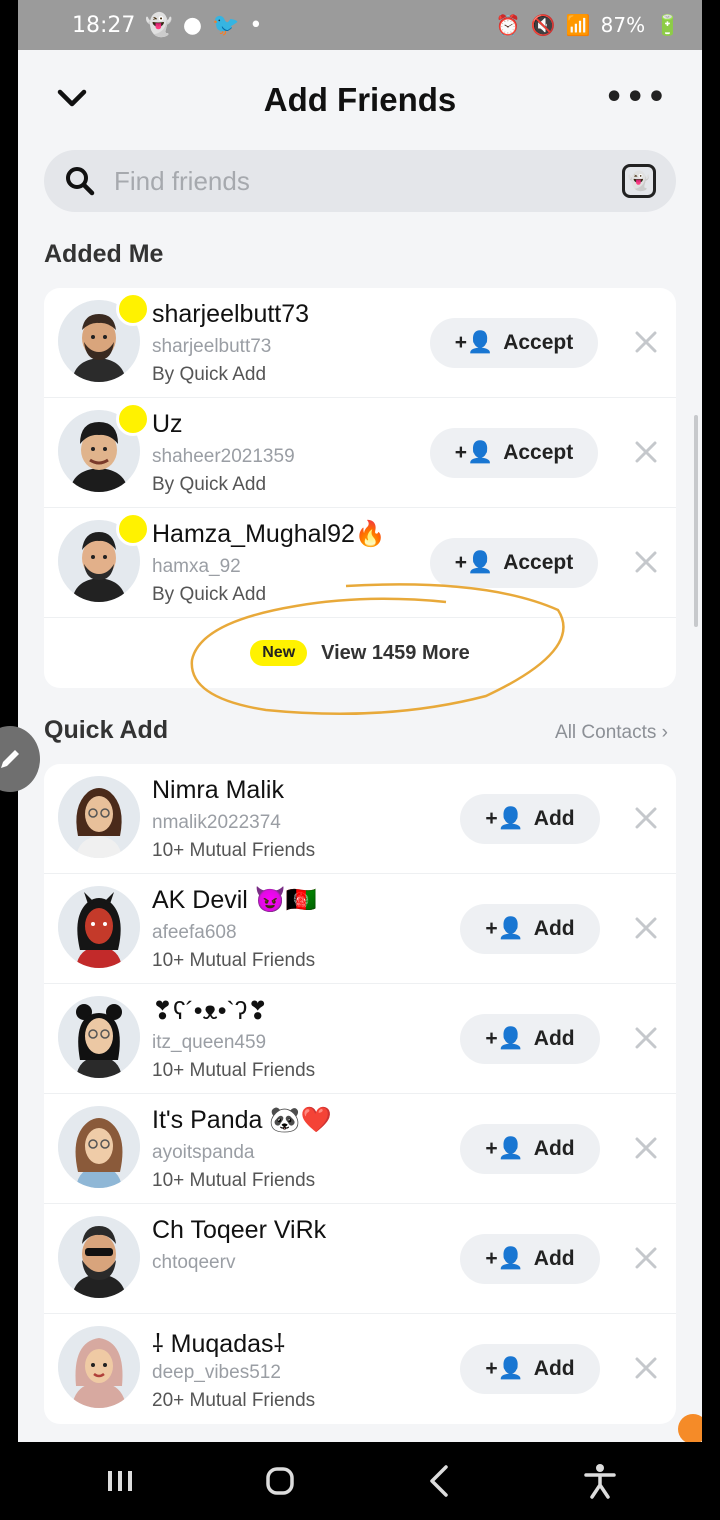 Image resolution: width=720 pixels, height=1520 pixels. I want to click on list-item: Uz shaheer2021359 By Quick Add +👤 Accept, so click(360, 453).